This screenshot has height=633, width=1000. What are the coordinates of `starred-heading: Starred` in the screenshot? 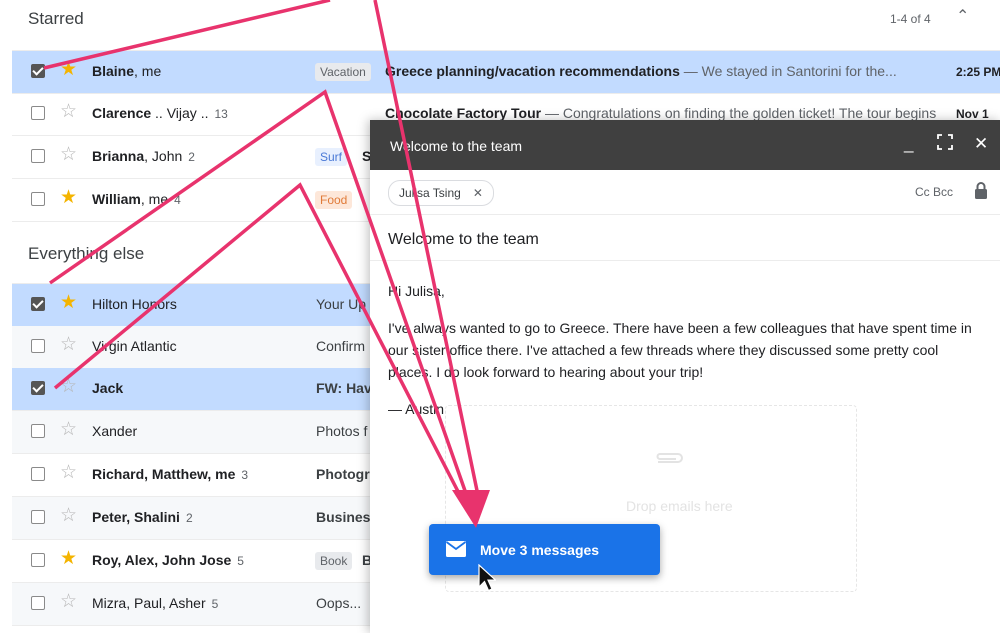 It's located at (56, 18).